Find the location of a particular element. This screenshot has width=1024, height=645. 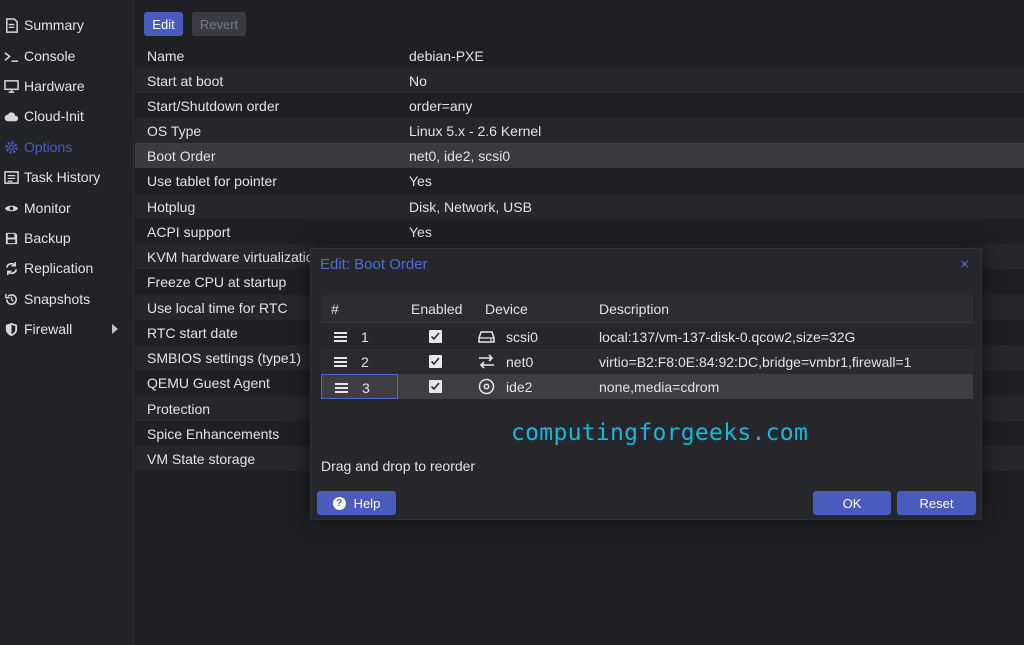

drag-handle-cell: 2 is located at coordinates (359, 361).